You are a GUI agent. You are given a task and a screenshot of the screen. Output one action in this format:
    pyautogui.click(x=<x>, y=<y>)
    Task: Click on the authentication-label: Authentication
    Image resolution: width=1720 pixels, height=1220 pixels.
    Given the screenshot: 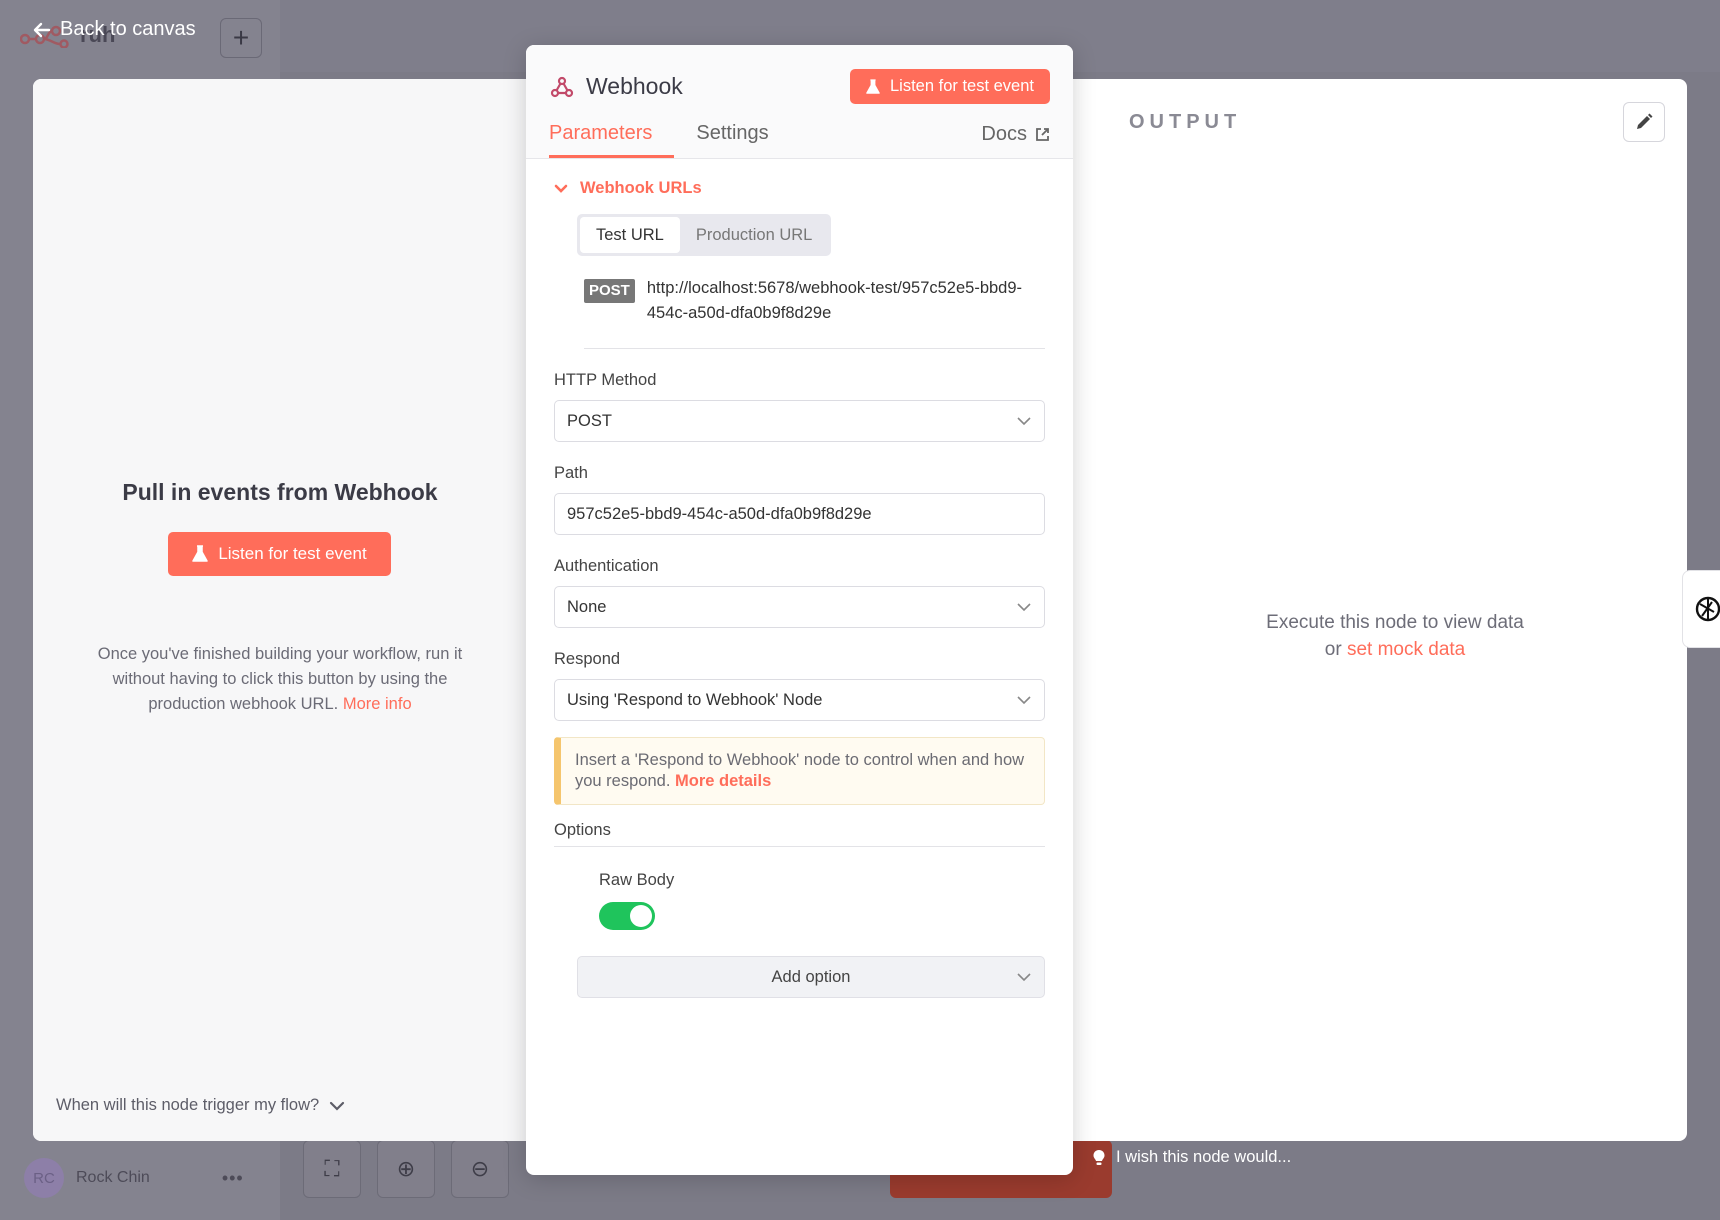 What is the action you would take?
    pyautogui.click(x=606, y=566)
    